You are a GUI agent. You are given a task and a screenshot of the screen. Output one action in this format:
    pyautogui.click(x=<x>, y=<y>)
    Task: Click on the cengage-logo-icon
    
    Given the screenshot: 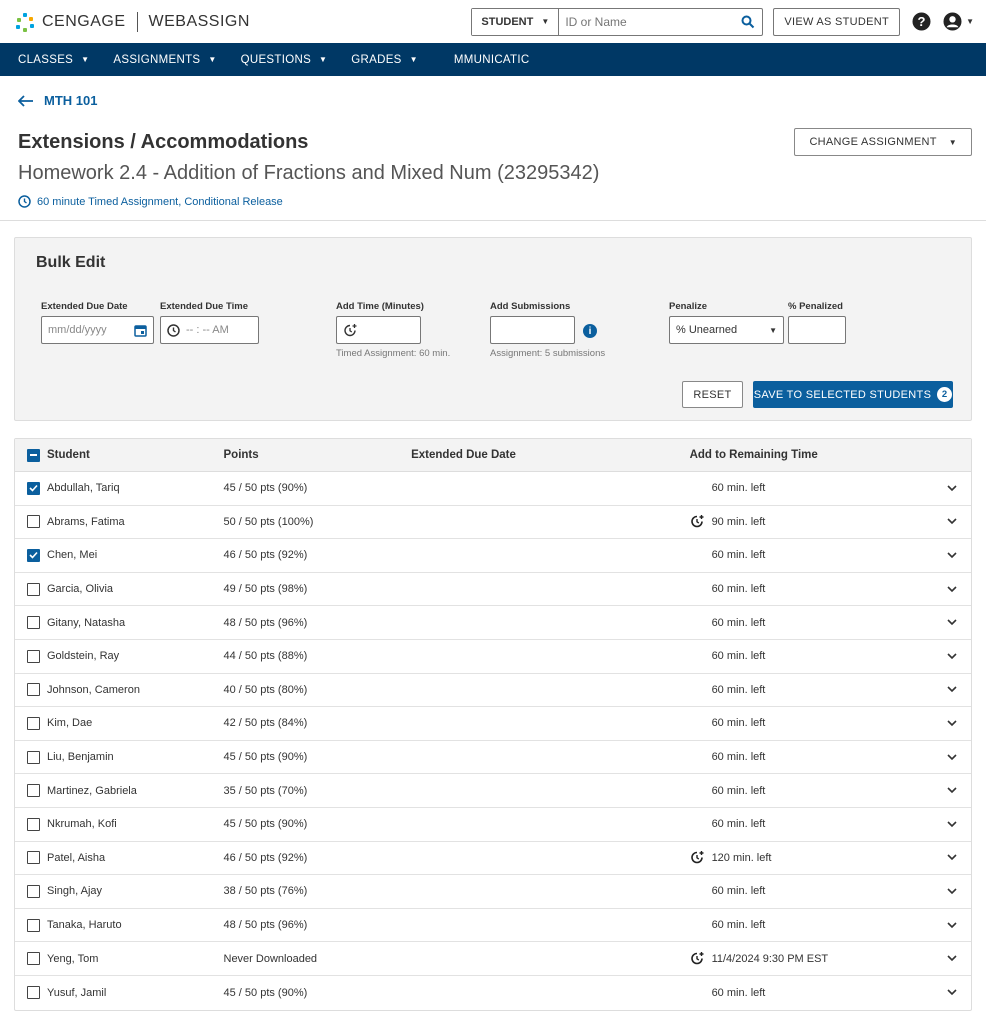 What is the action you would take?
    pyautogui.click(x=25, y=22)
    